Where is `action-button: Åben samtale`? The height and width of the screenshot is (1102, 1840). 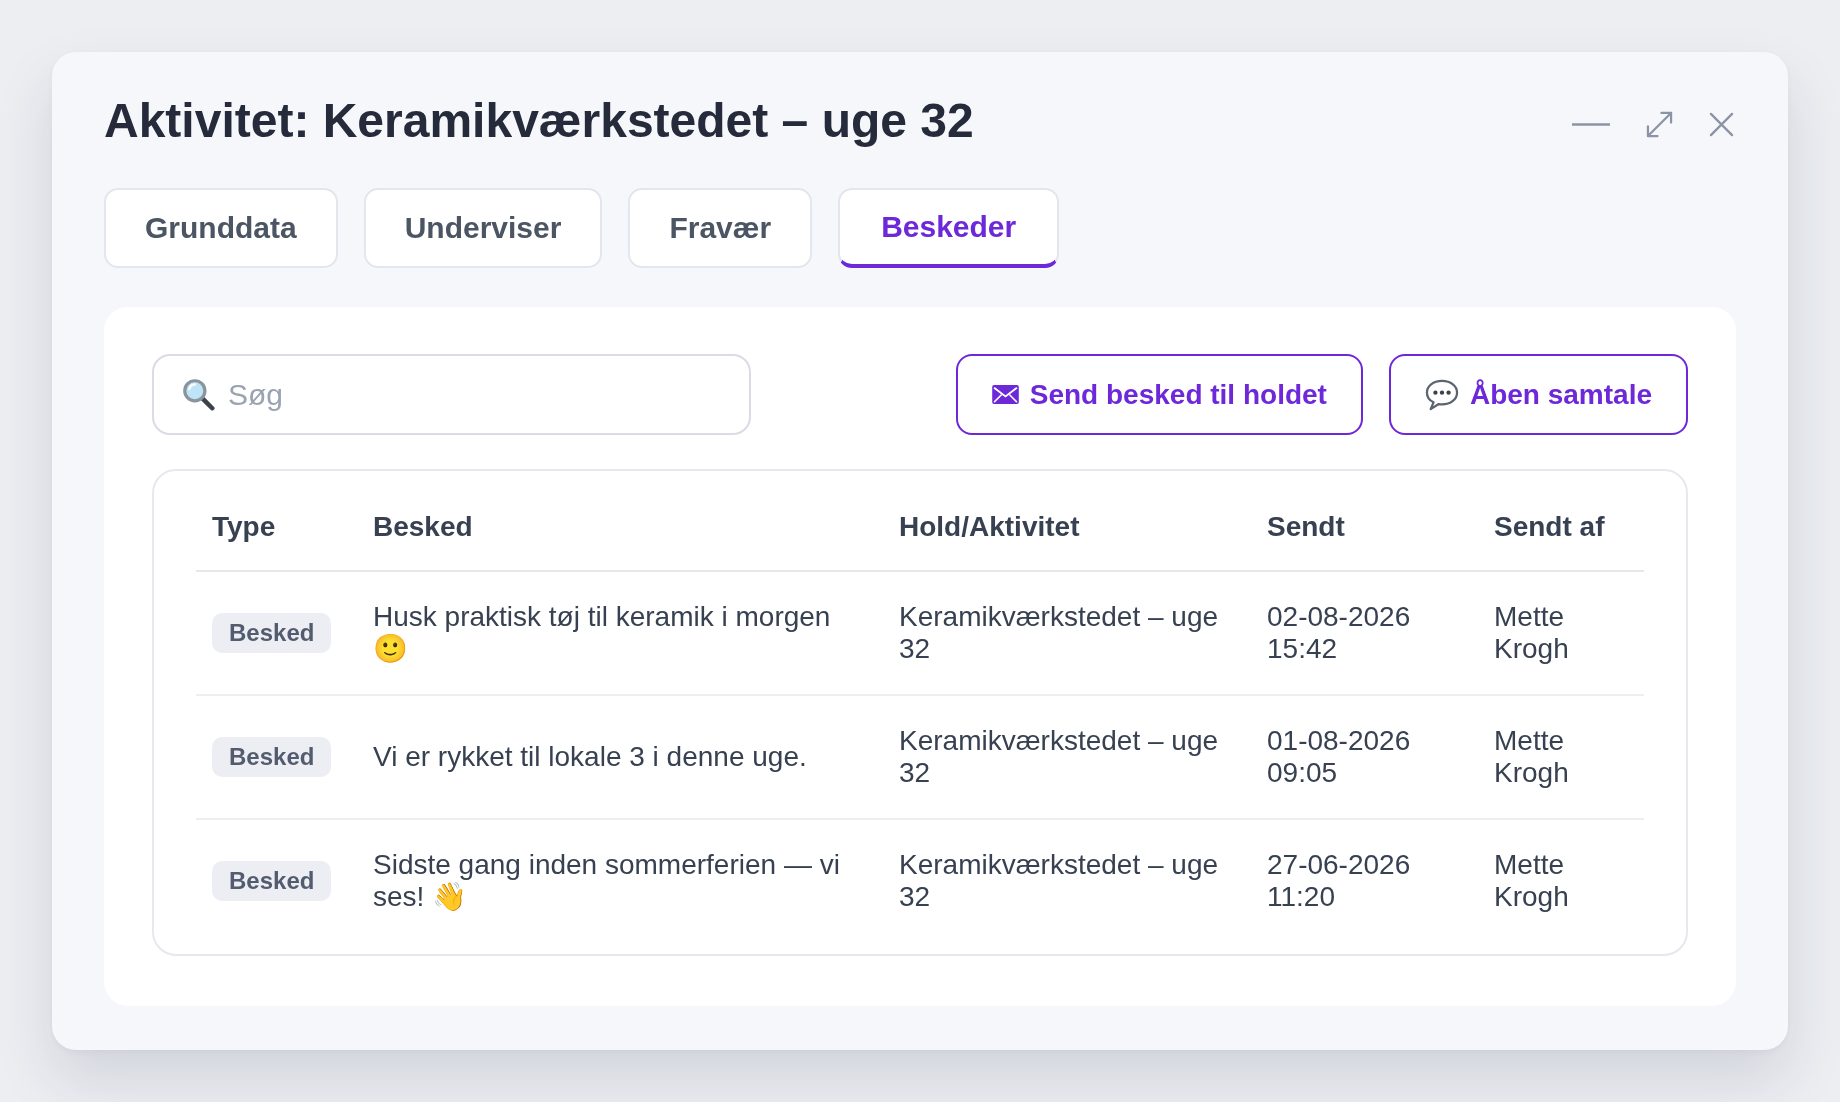 action-button: Åben samtale is located at coordinates (1538, 394).